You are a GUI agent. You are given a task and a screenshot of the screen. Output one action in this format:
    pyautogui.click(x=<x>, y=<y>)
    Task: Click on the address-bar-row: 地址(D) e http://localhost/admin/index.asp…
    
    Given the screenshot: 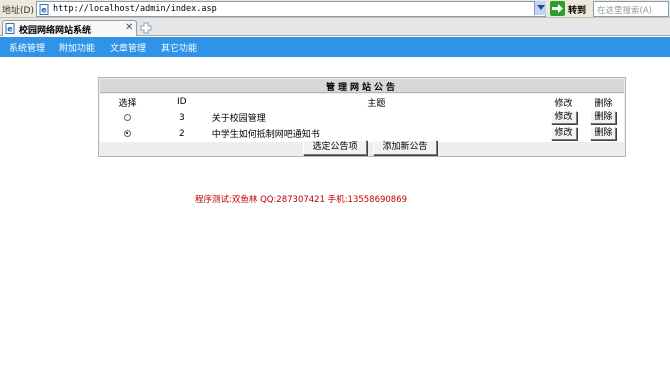 What is the action you would take?
    pyautogui.click(x=335, y=9)
    